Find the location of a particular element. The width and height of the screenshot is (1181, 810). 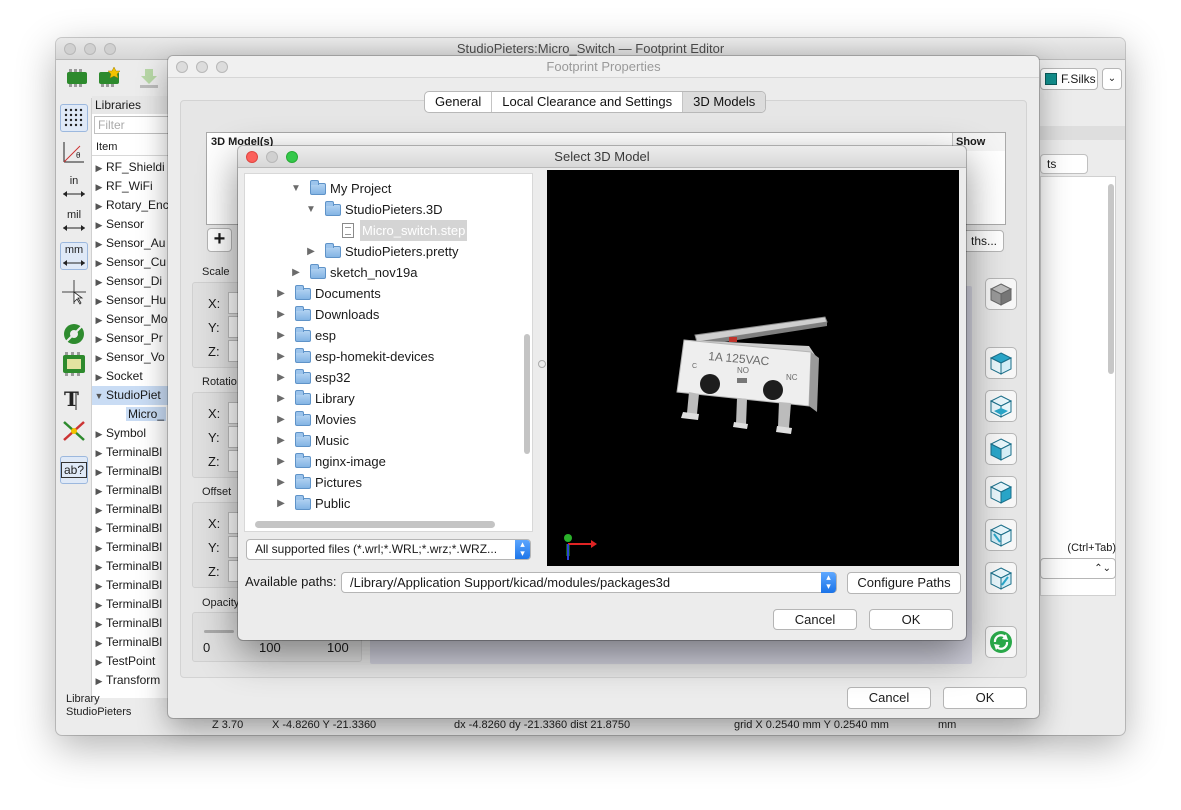

right-tab-button: ts is located at coordinates (1064, 164).